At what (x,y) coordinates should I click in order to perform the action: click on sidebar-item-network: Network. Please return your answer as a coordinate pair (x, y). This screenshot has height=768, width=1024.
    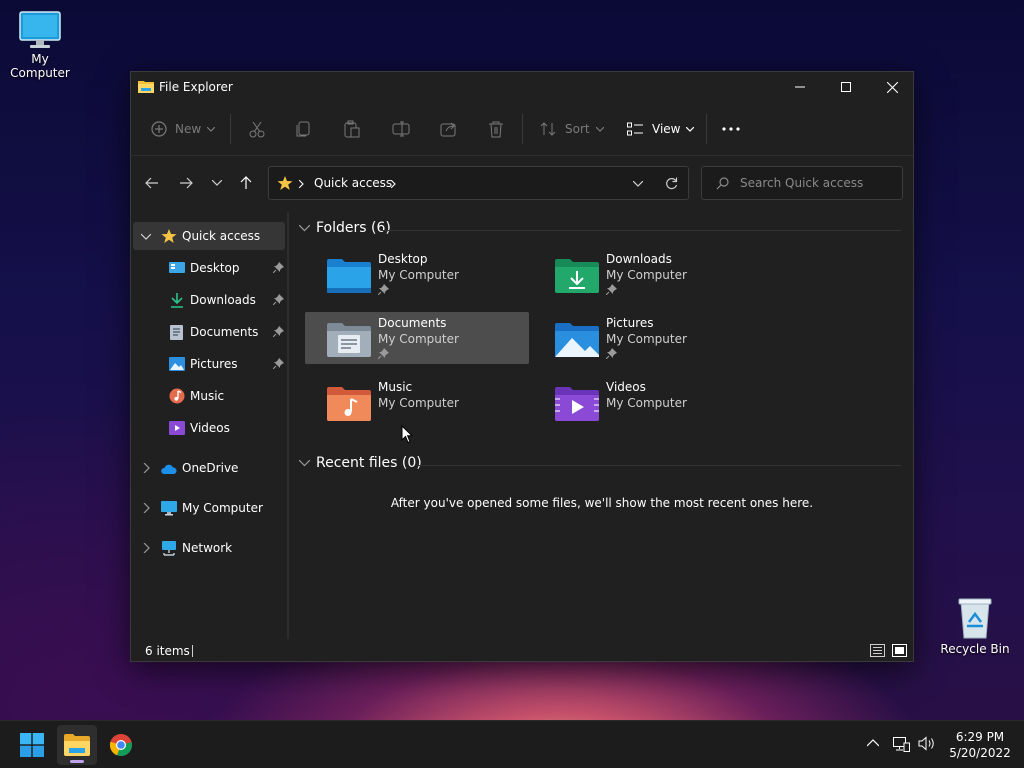
    Looking at the image, I should click on (209, 548).